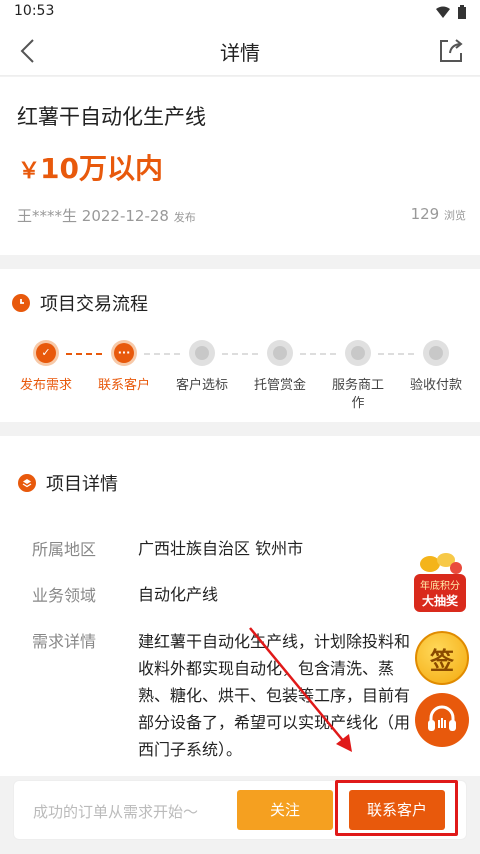  Describe the element at coordinates (300, 689) in the screenshot. I see `annotation-arrow` at that location.